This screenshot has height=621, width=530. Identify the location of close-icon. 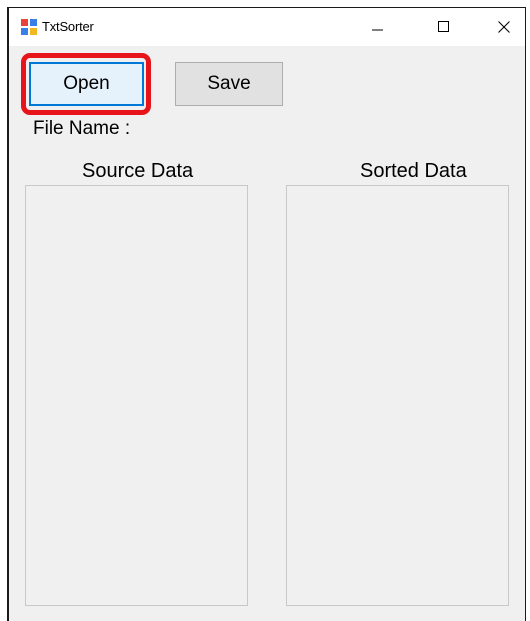
(504, 27).